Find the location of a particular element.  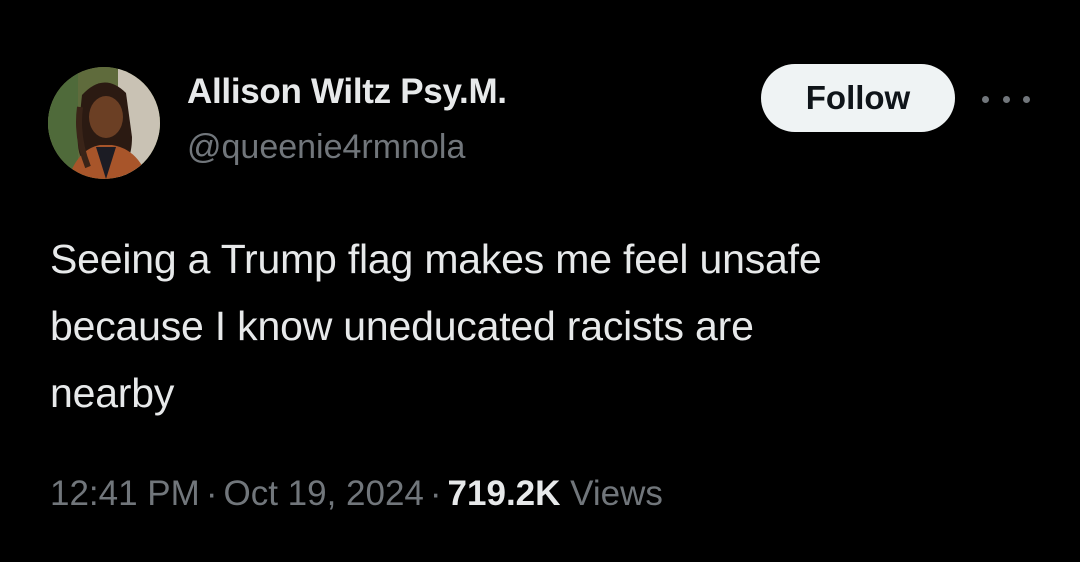

follow-button: Follow is located at coordinates (858, 98).